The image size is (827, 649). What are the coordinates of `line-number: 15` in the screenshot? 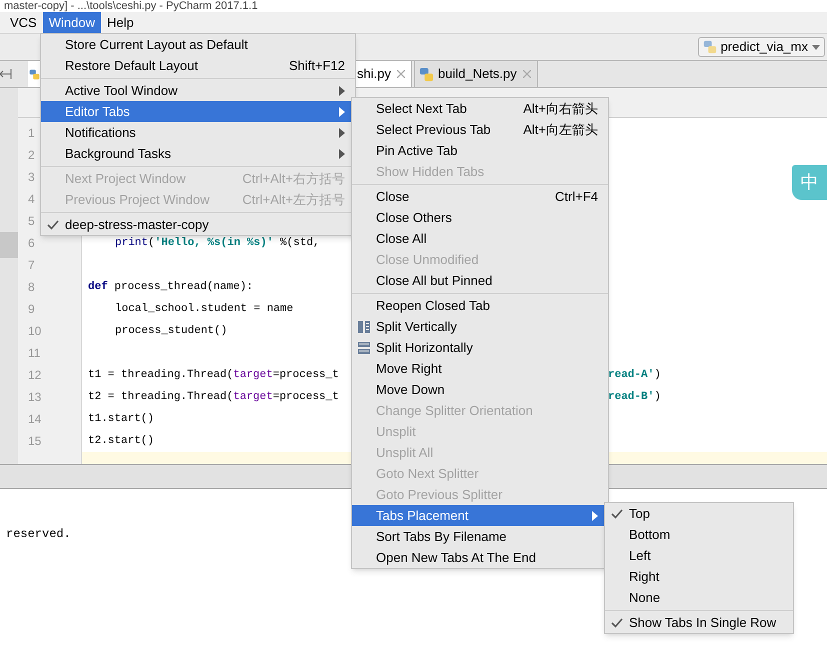 It's located at (35, 441).